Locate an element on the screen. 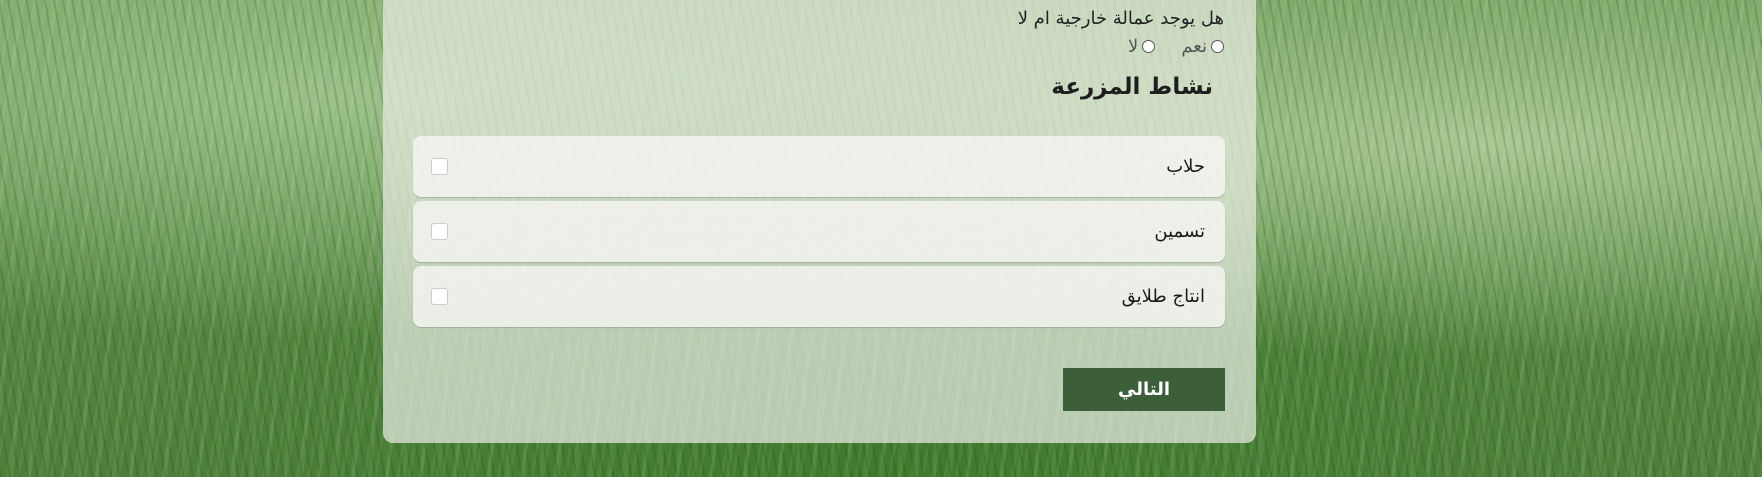  activity-item-dairy: حلاب is located at coordinates (819, 166).